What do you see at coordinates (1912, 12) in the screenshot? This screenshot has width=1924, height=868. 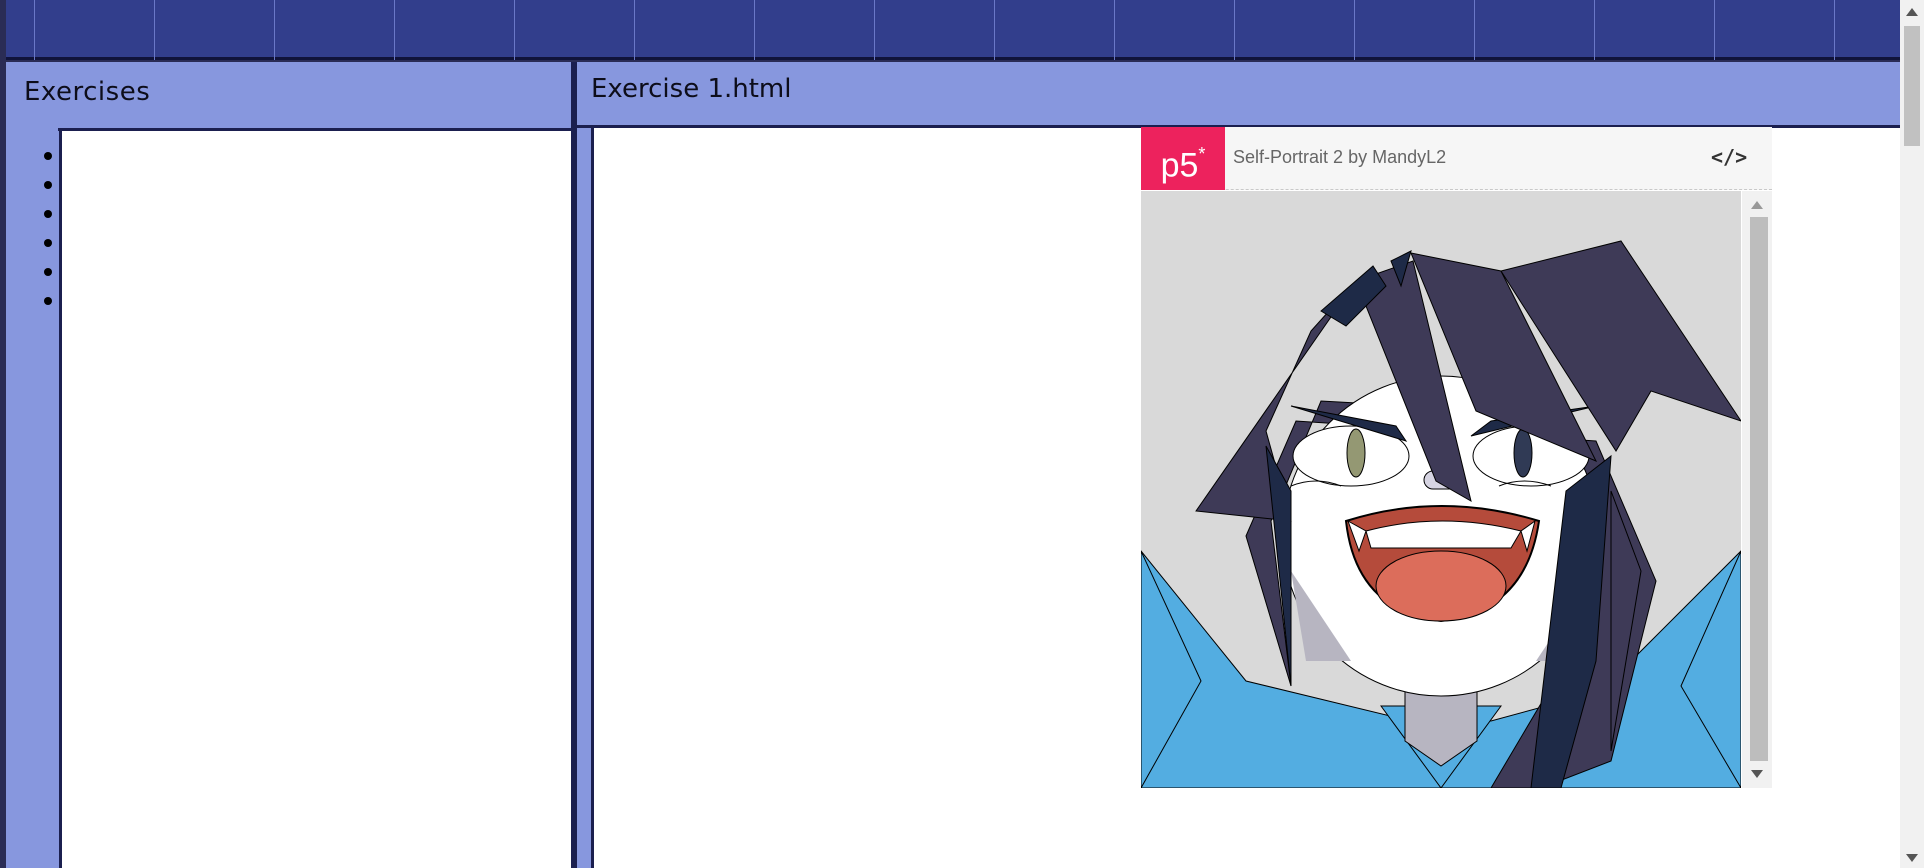 I see `page-scroll-up-icon` at bounding box center [1912, 12].